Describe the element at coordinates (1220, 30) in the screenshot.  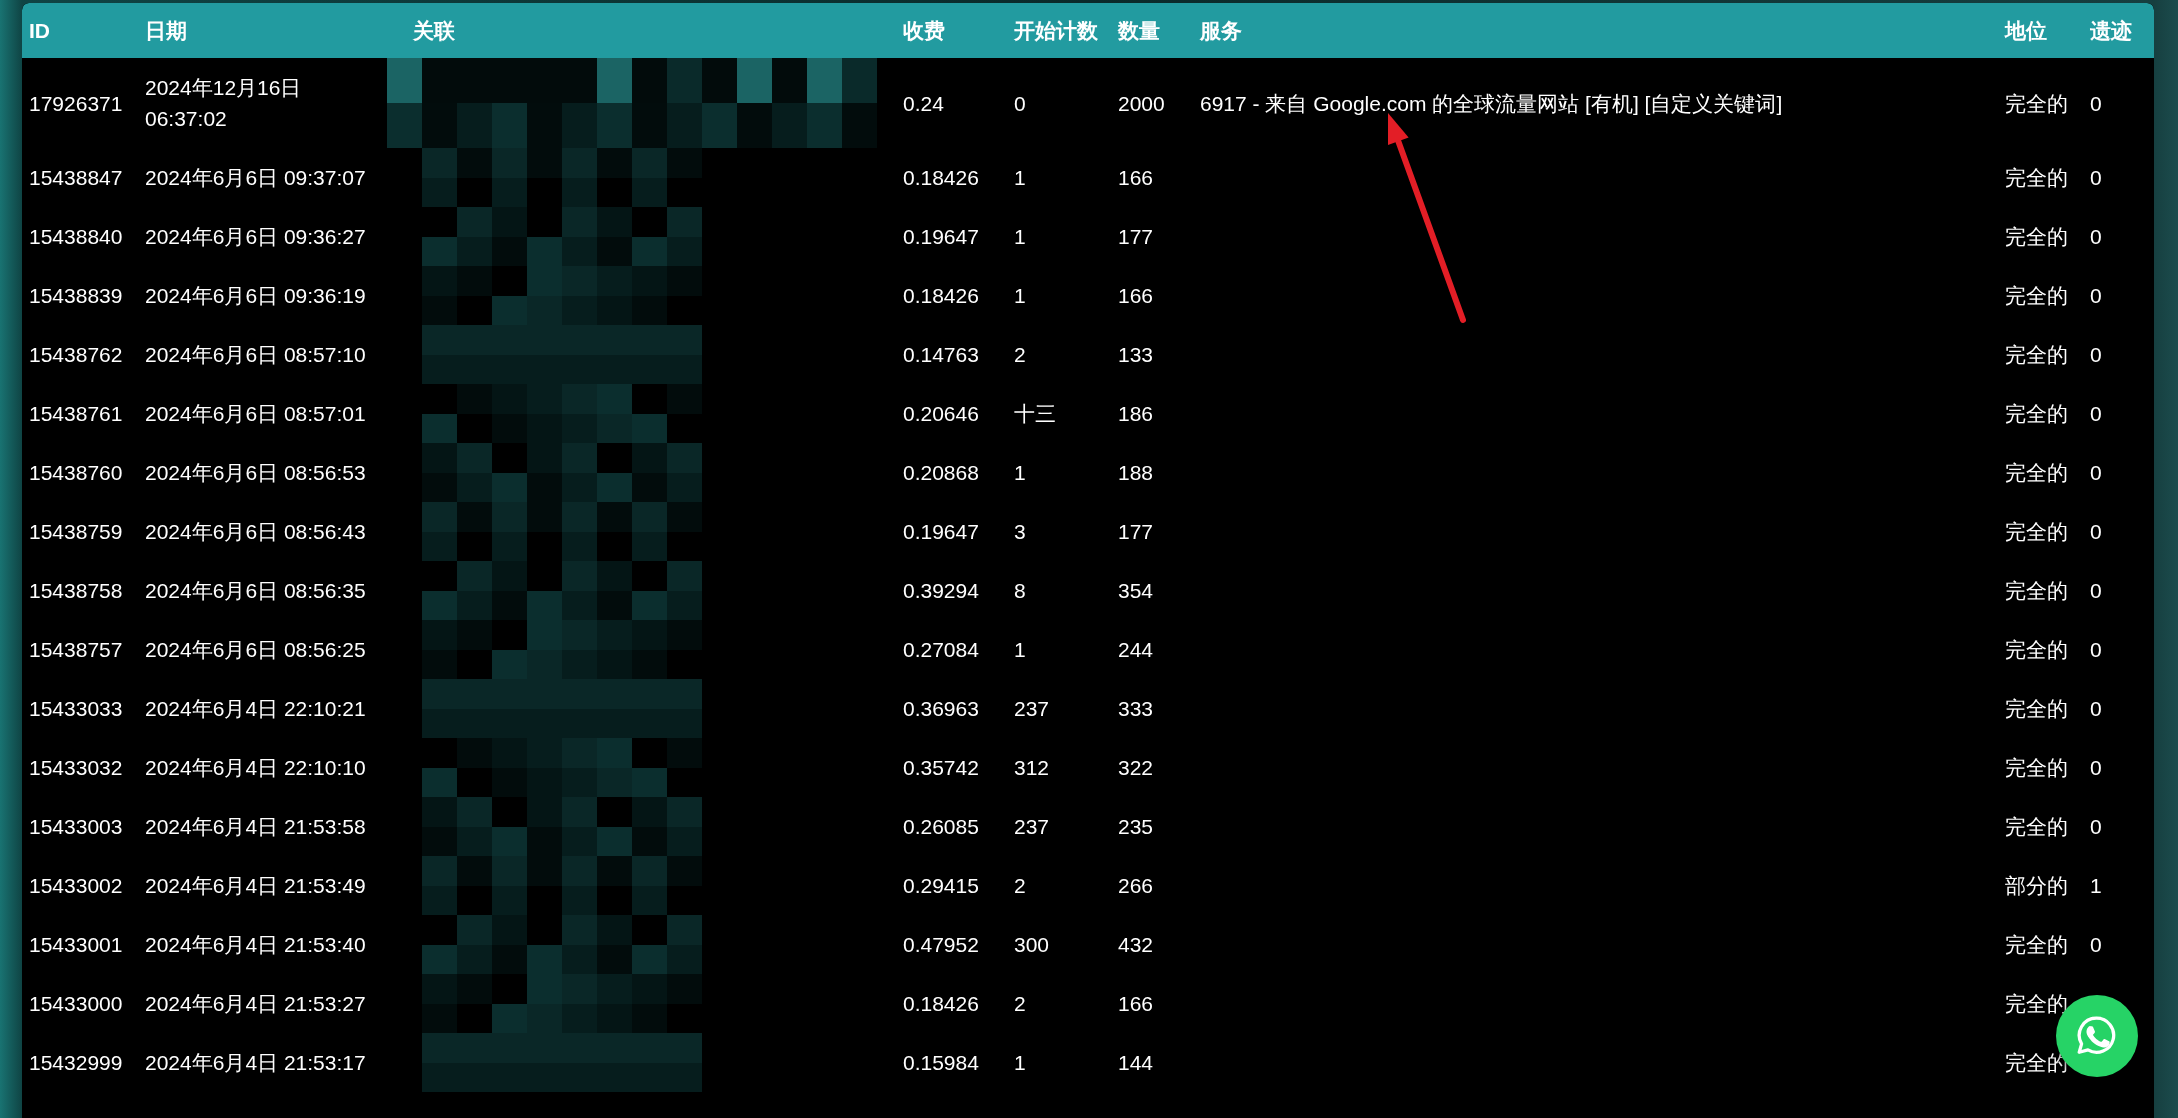
I see `column-header: 服务` at that location.